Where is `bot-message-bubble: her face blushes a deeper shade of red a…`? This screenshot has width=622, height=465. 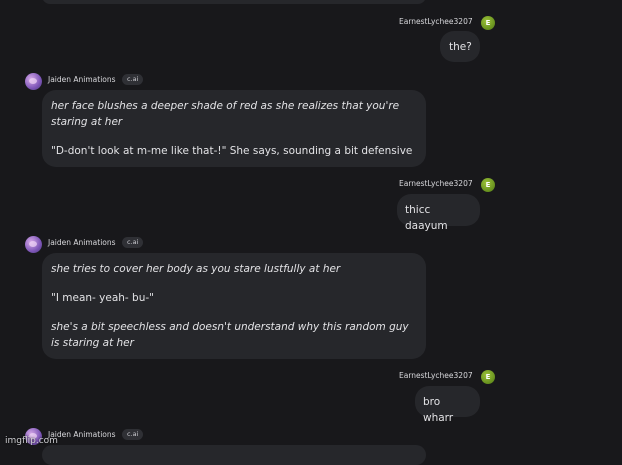 bot-message-bubble: her face blushes a deeper shade of red a… is located at coordinates (234, 128).